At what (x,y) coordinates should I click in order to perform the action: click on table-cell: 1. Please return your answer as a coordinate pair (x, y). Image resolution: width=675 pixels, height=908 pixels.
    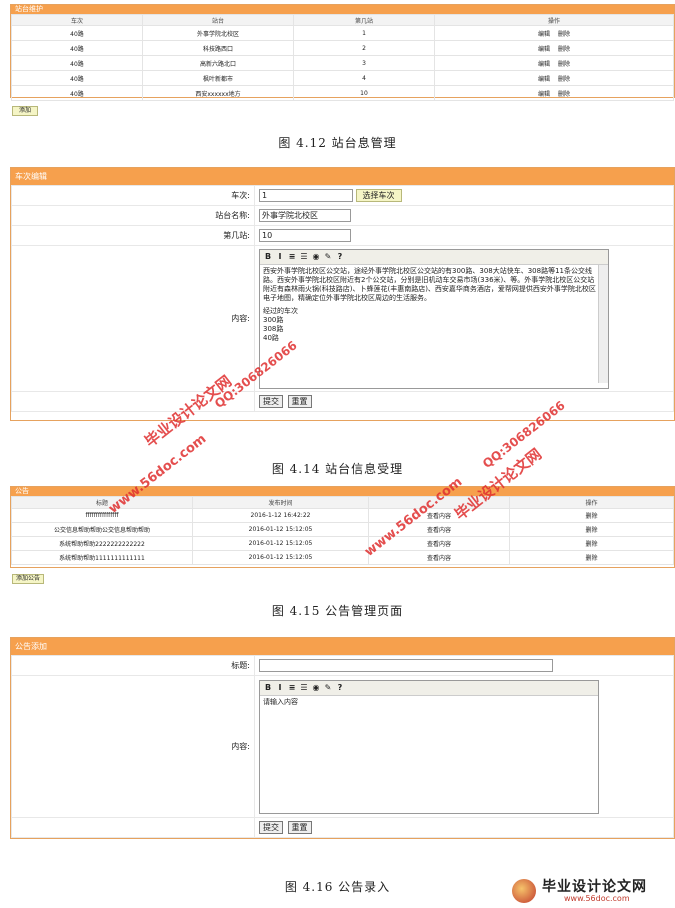
    Looking at the image, I should click on (364, 33).